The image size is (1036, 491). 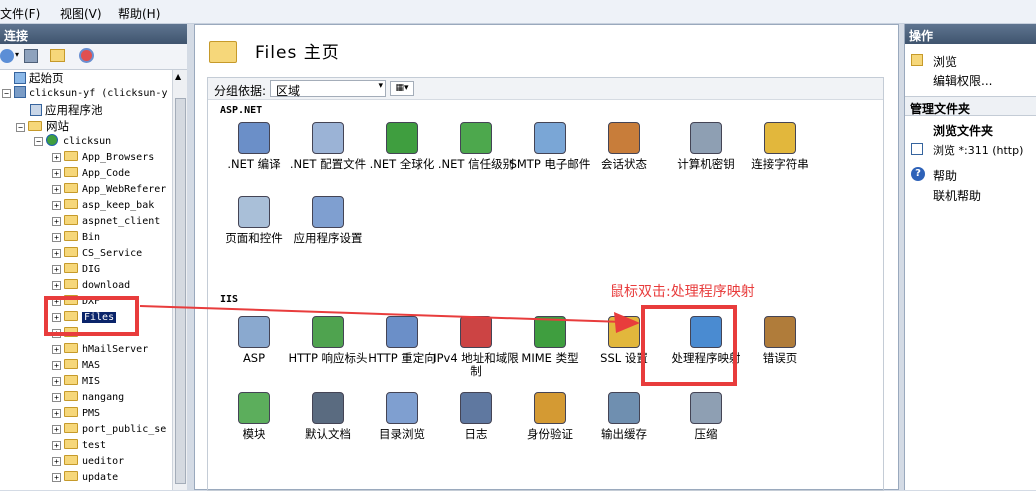 What do you see at coordinates (103, 206) in the screenshot?
I see `tree-folder: + asp_keep_bak` at bounding box center [103, 206].